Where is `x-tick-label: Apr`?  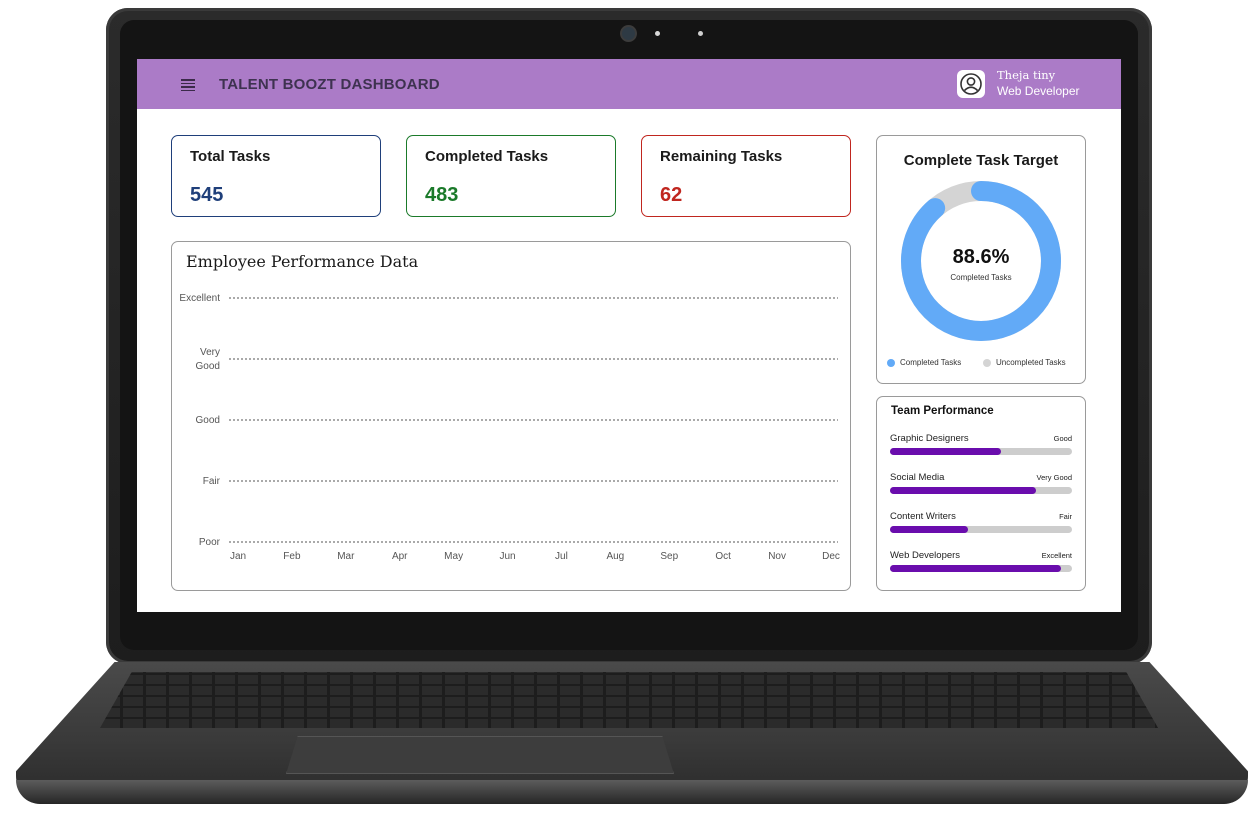
x-tick-label: Apr is located at coordinates (400, 556).